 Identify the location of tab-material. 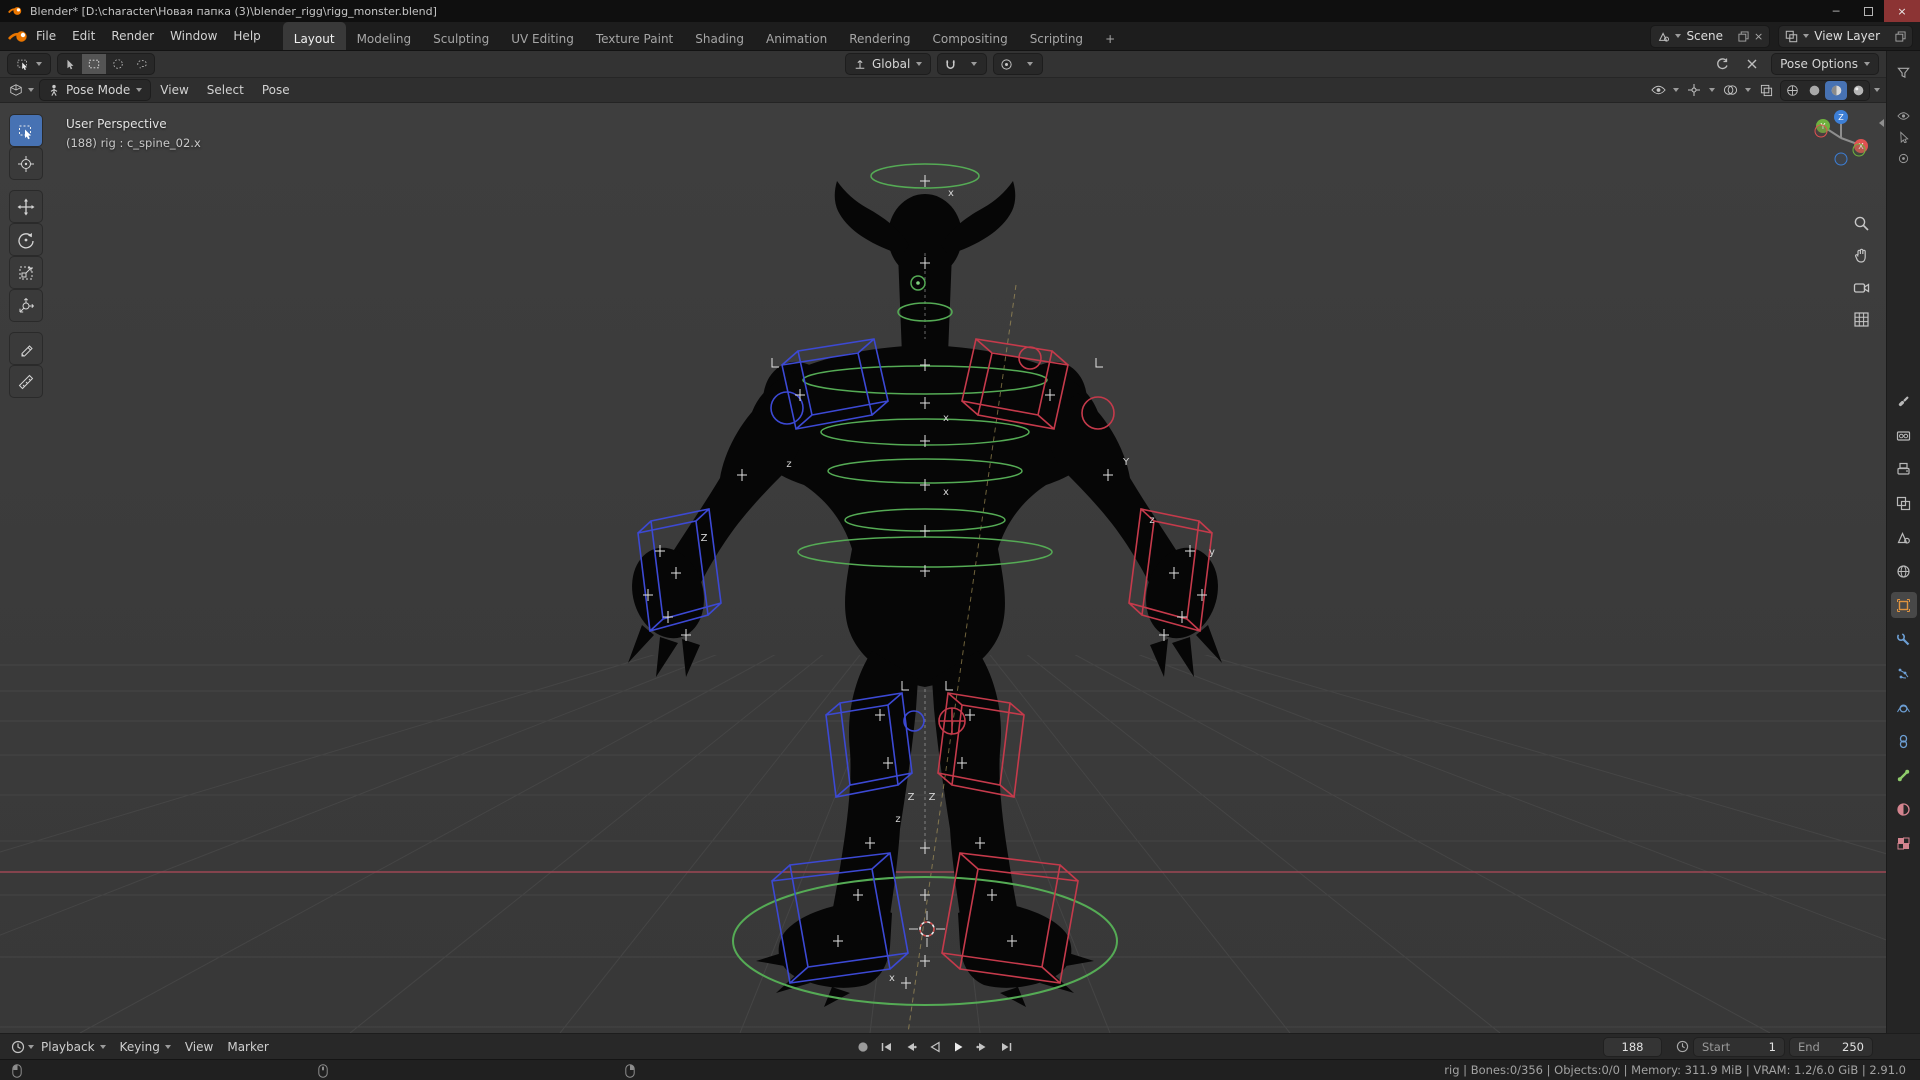
(1904, 809).